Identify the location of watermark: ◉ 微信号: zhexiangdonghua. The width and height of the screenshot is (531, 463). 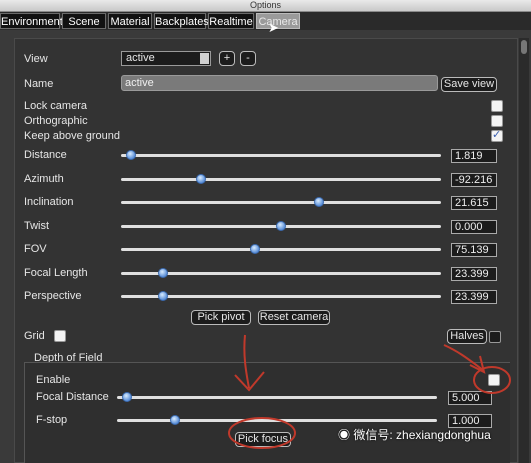
(414, 434).